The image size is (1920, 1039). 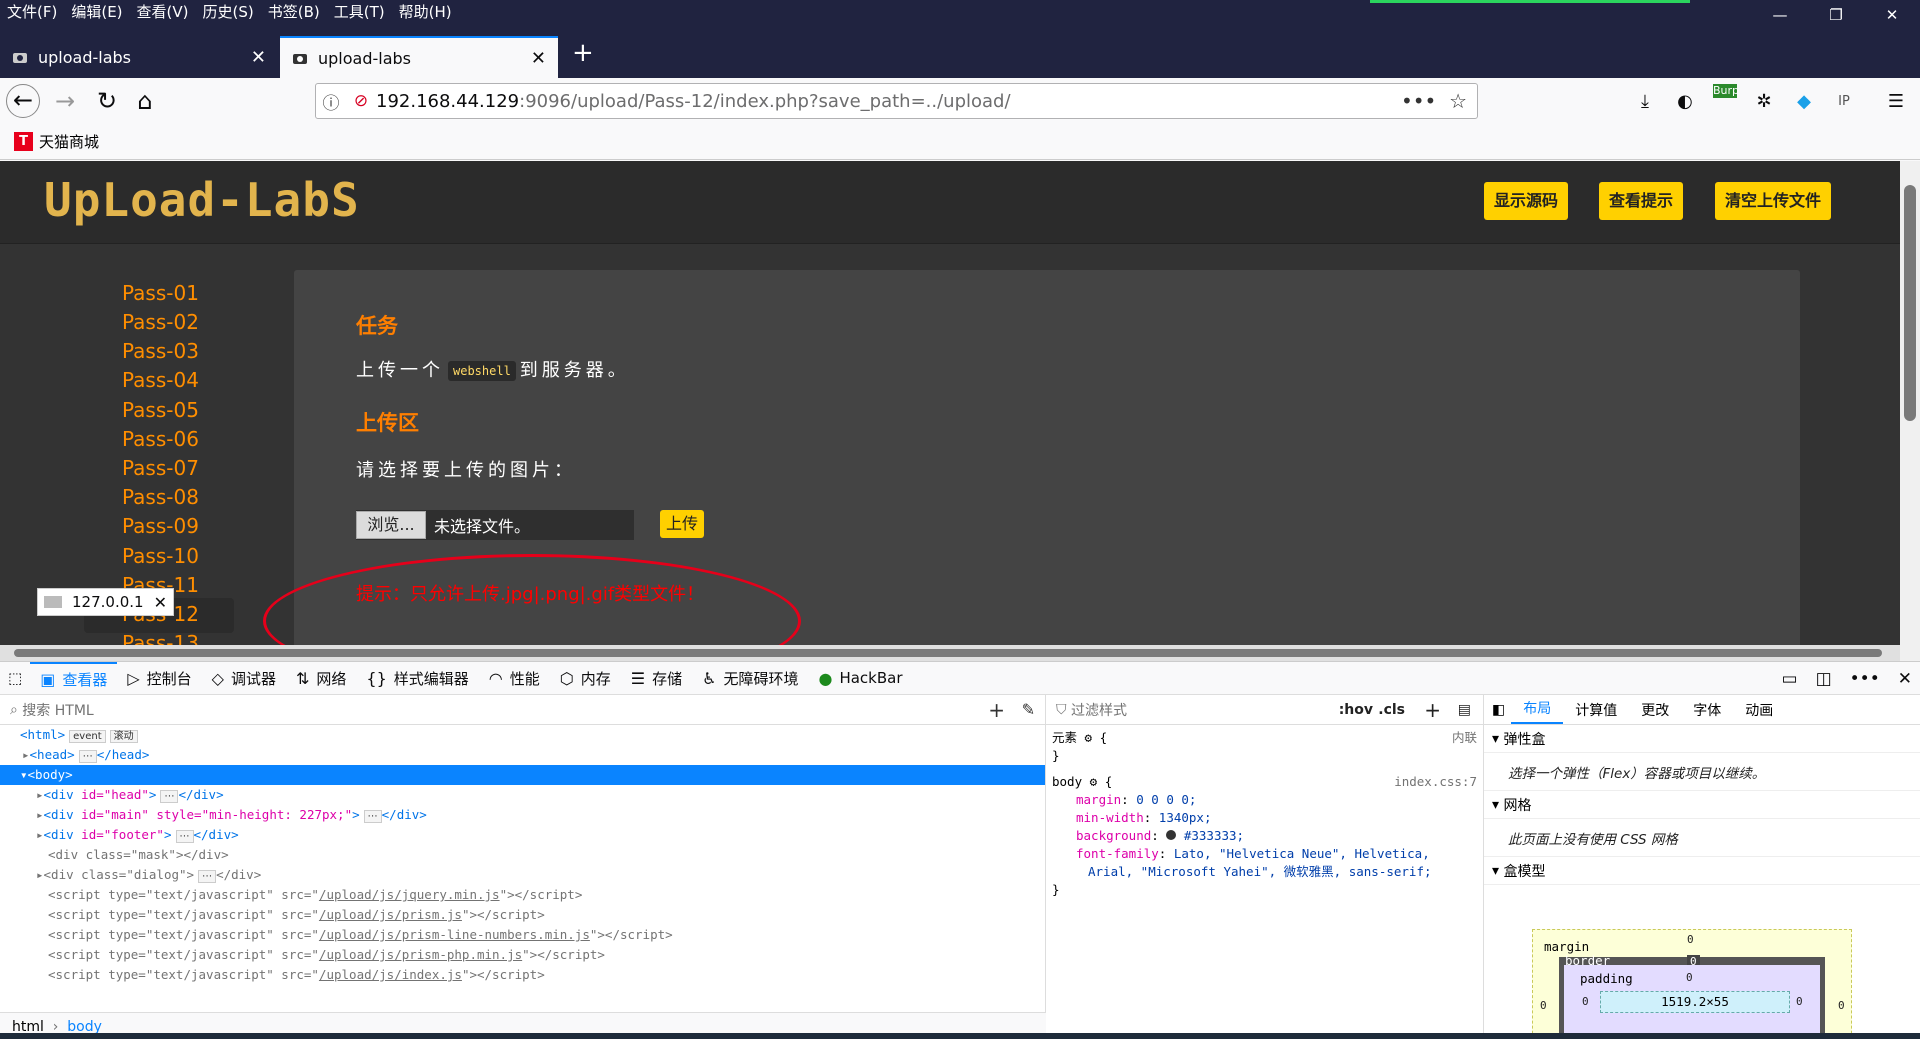 What do you see at coordinates (522, 755) in the screenshot?
I see `tree-node-head: ▸<head> ⋯ </head>` at bounding box center [522, 755].